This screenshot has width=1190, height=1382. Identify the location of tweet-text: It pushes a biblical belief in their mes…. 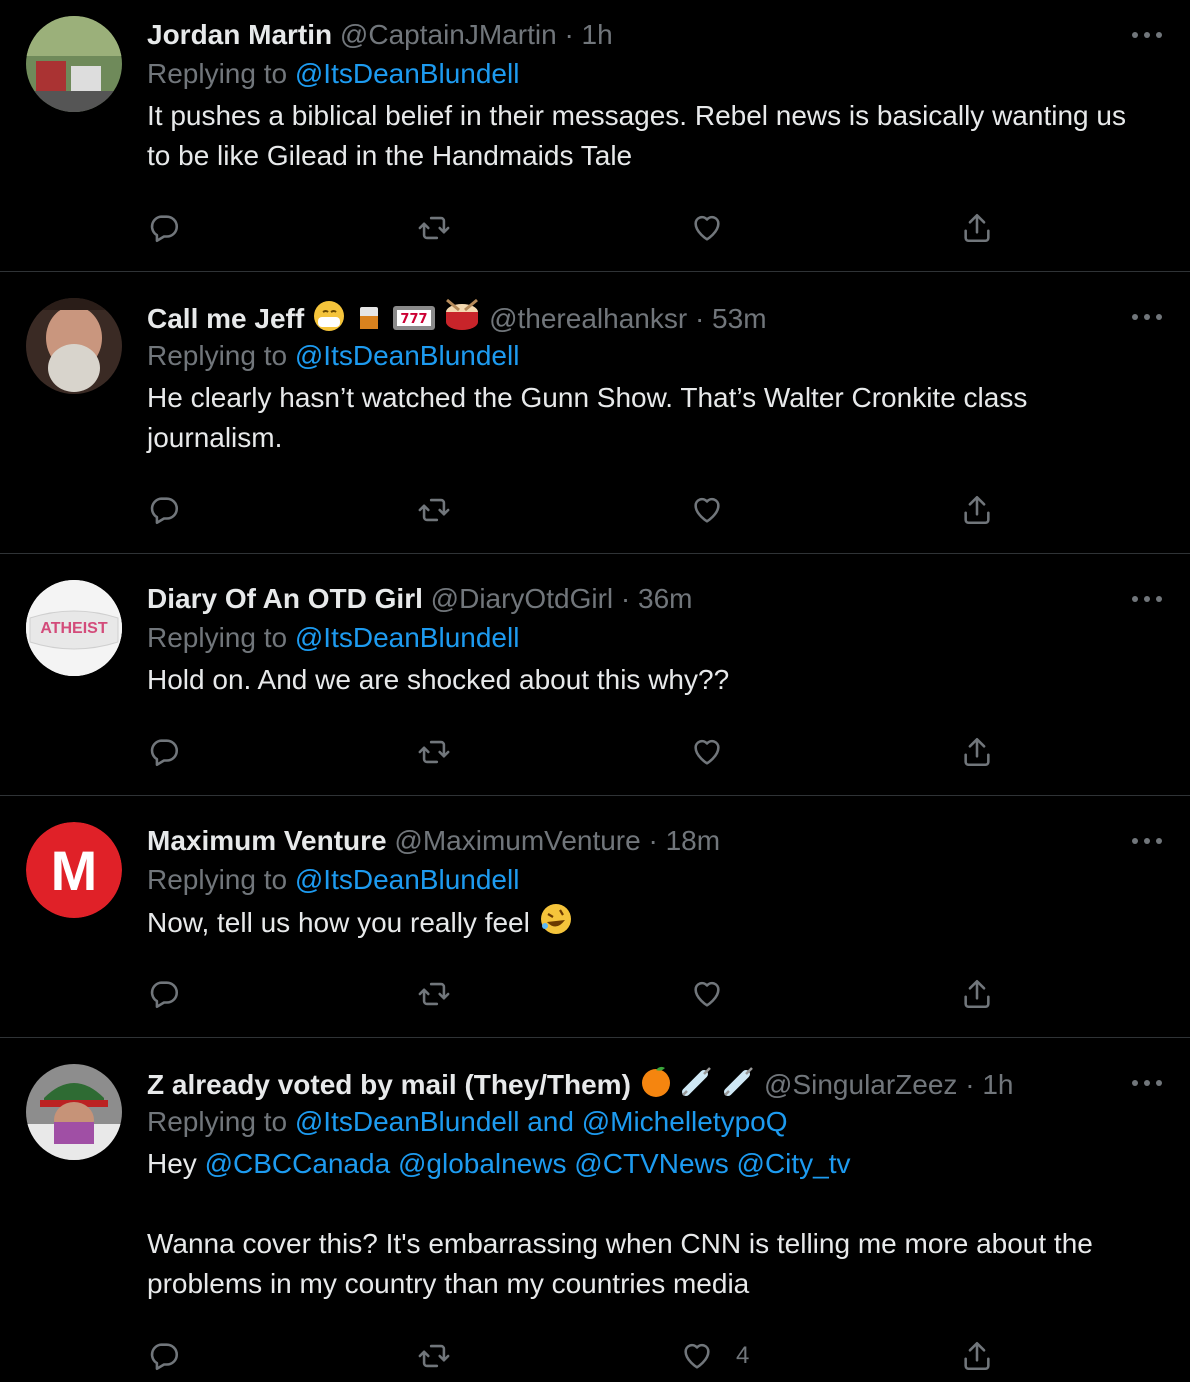
(636, 135).